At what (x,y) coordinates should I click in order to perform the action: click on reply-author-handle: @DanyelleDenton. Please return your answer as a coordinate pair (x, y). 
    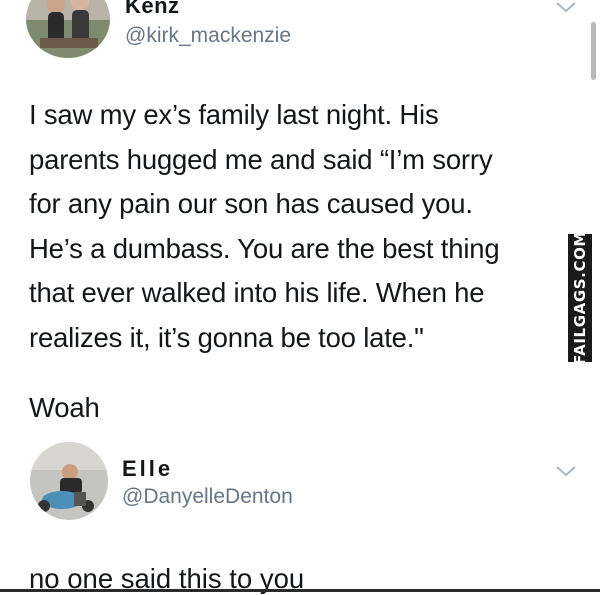
    Looking at the image, I should click on (207, 497).